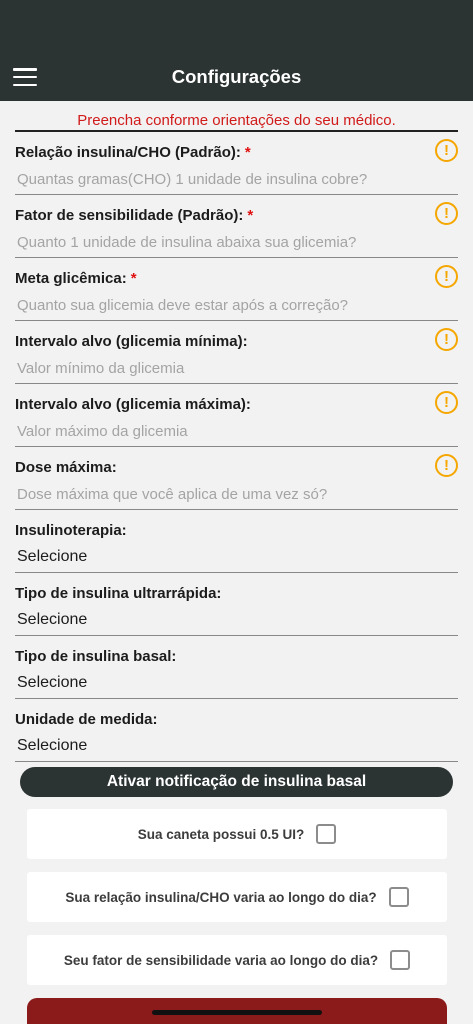 Image resolution: width=473 pixels, height=1024 pixels. What do you see at coordinates (222, 242) in the screenshot?
I see `sensitivity-factor-input` at bounding box center [222, 242].